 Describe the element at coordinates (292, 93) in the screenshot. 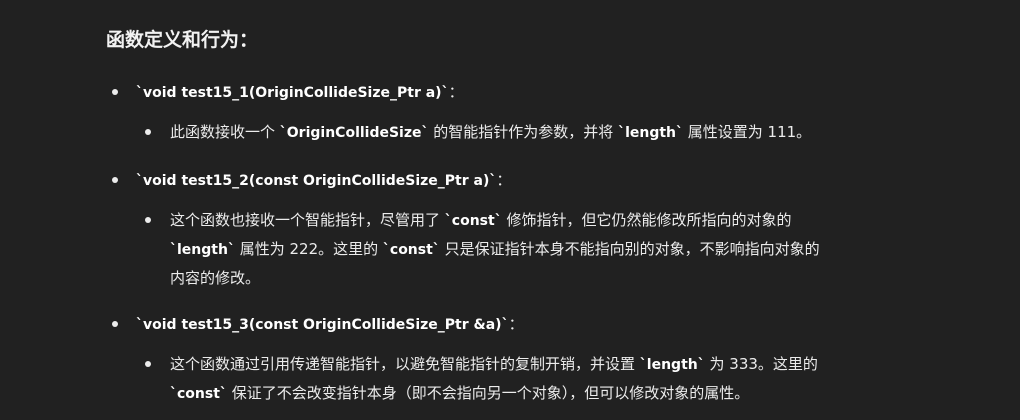

I see `function-signature: `void test15_1(OriginCollideSize_Ptr a)`` at that location.